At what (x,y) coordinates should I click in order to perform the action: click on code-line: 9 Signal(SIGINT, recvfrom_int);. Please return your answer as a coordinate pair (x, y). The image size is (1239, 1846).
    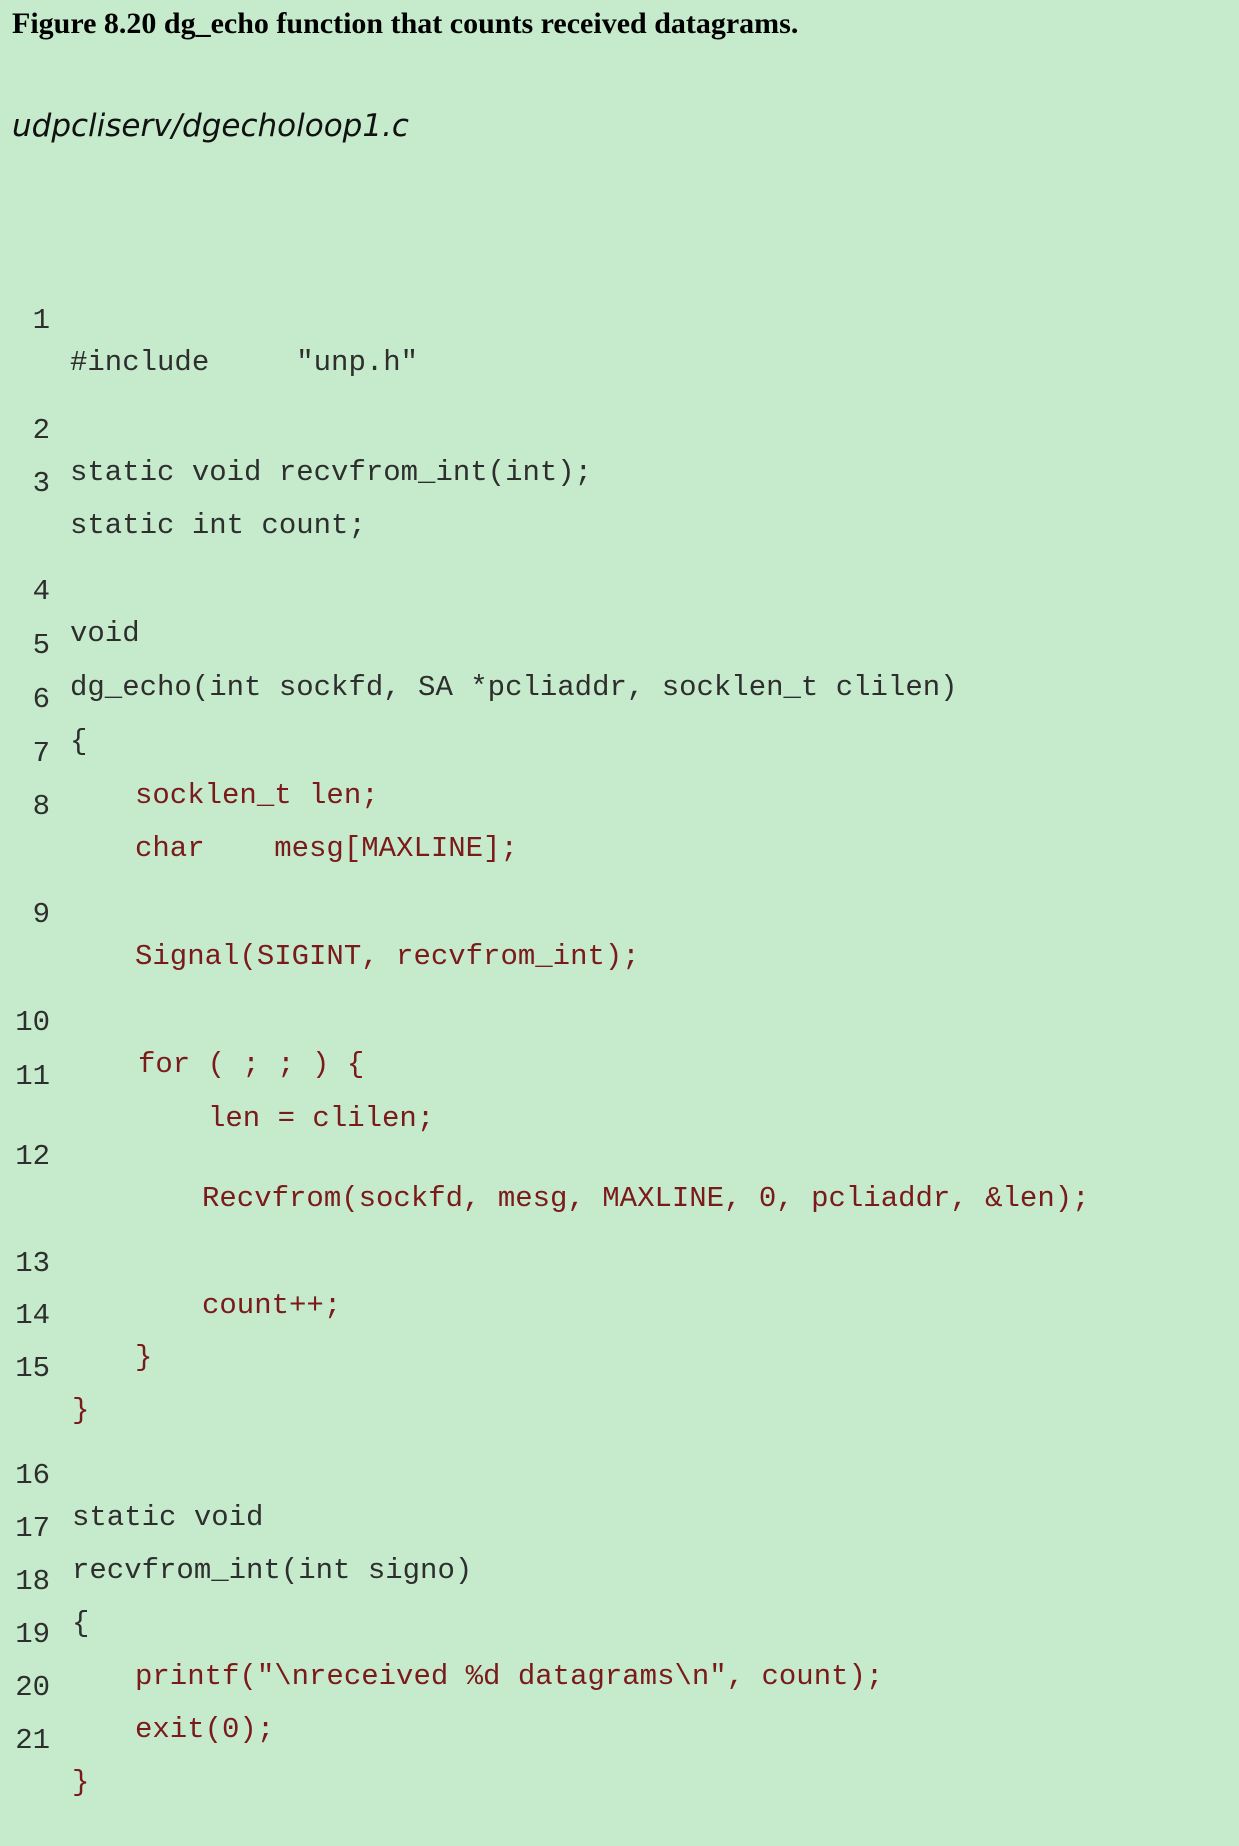
    Looking at the image, I should click on (320, 912).